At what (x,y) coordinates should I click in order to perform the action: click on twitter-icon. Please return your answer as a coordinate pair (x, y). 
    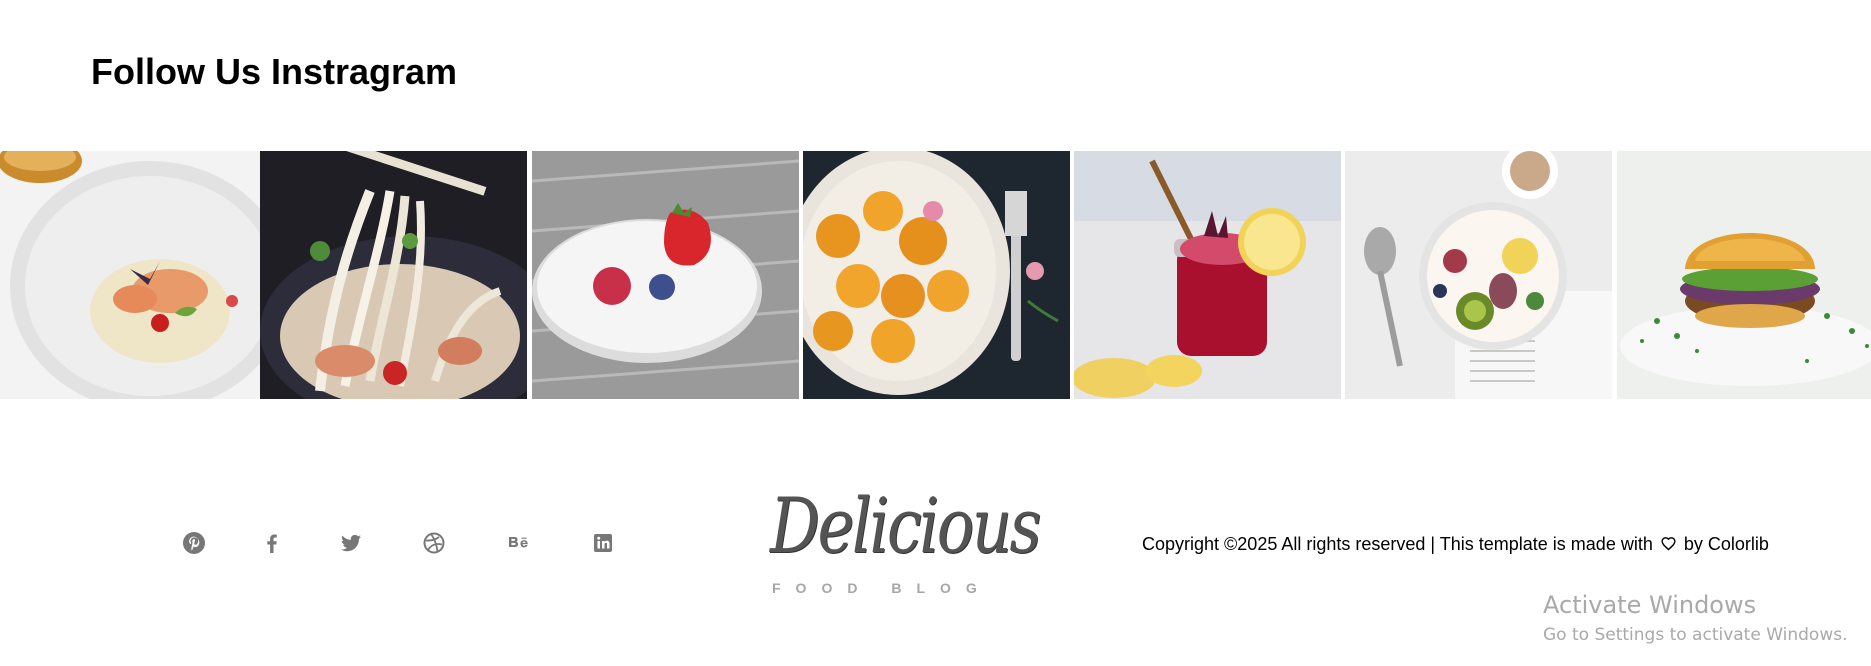
    Looking at the image, I should click on (351, 543).